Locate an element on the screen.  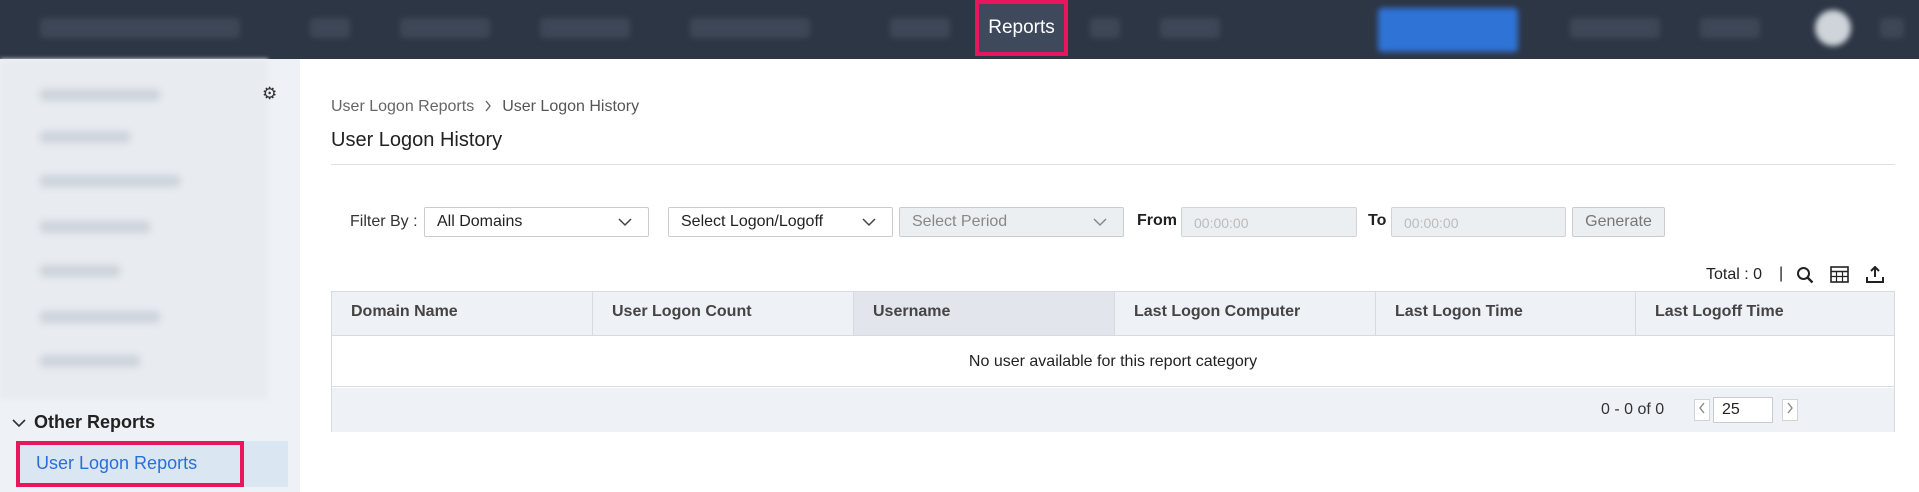
from-time-input: 00:00:00 is located at coordinates (1269, 222).